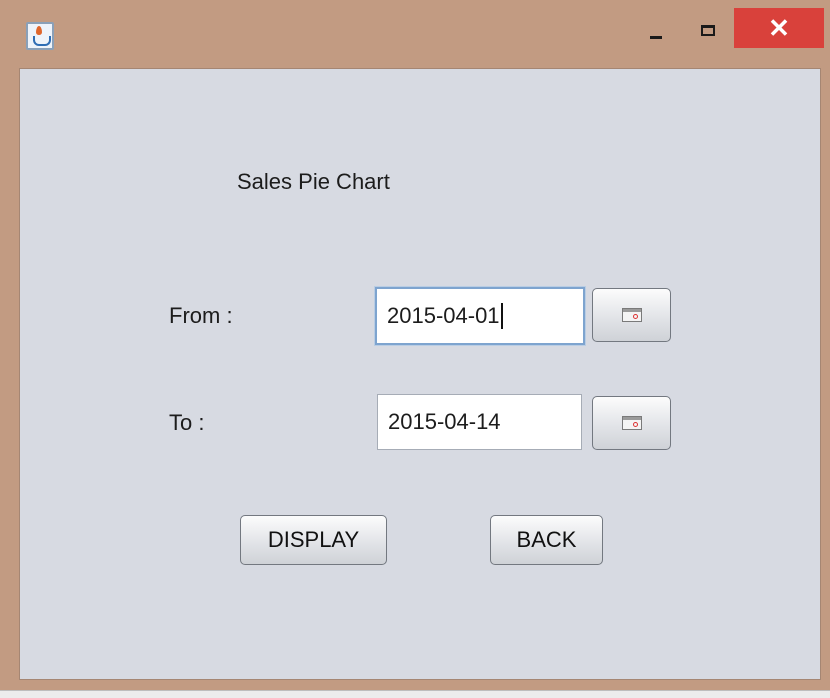  I want to click on from-date-field: 2015-04-01, so click(480, 316).